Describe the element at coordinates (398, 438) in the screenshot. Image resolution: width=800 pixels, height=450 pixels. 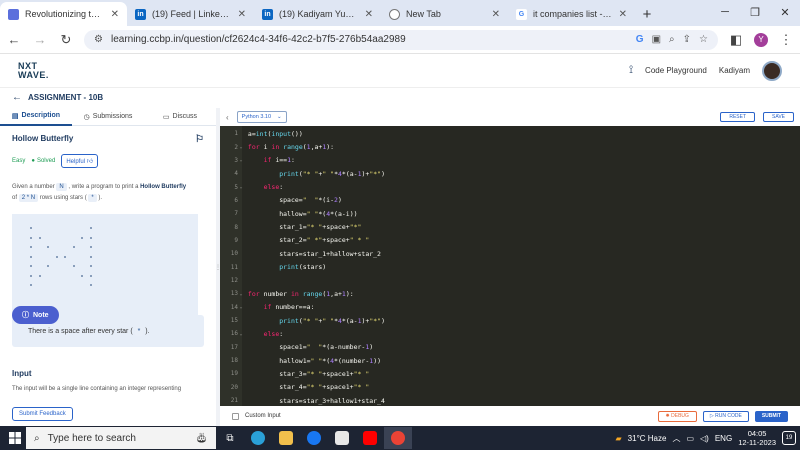
I see `chrome-taskbar-icon` at that location.